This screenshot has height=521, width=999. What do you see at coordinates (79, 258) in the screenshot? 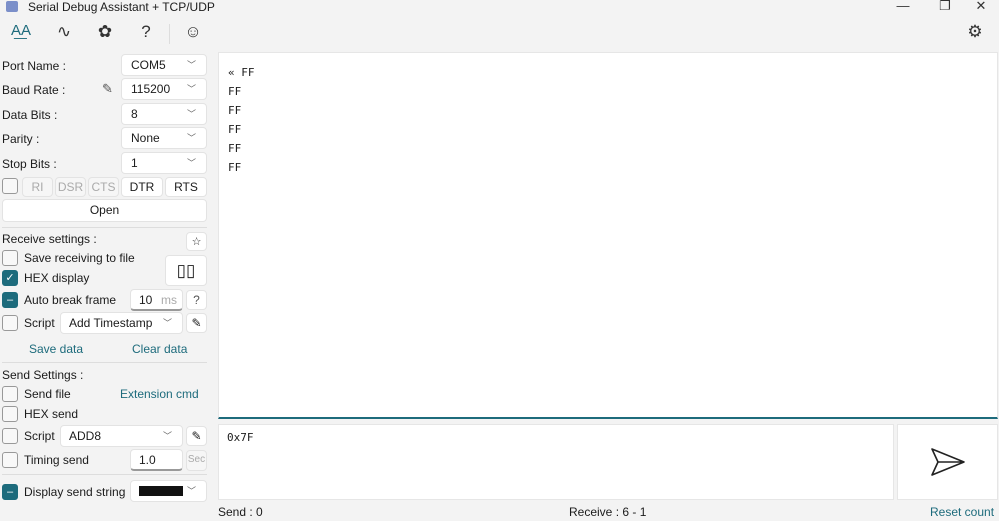
I see `save-to-file-label: Save receiving to file` at bounding box center [79, 258].